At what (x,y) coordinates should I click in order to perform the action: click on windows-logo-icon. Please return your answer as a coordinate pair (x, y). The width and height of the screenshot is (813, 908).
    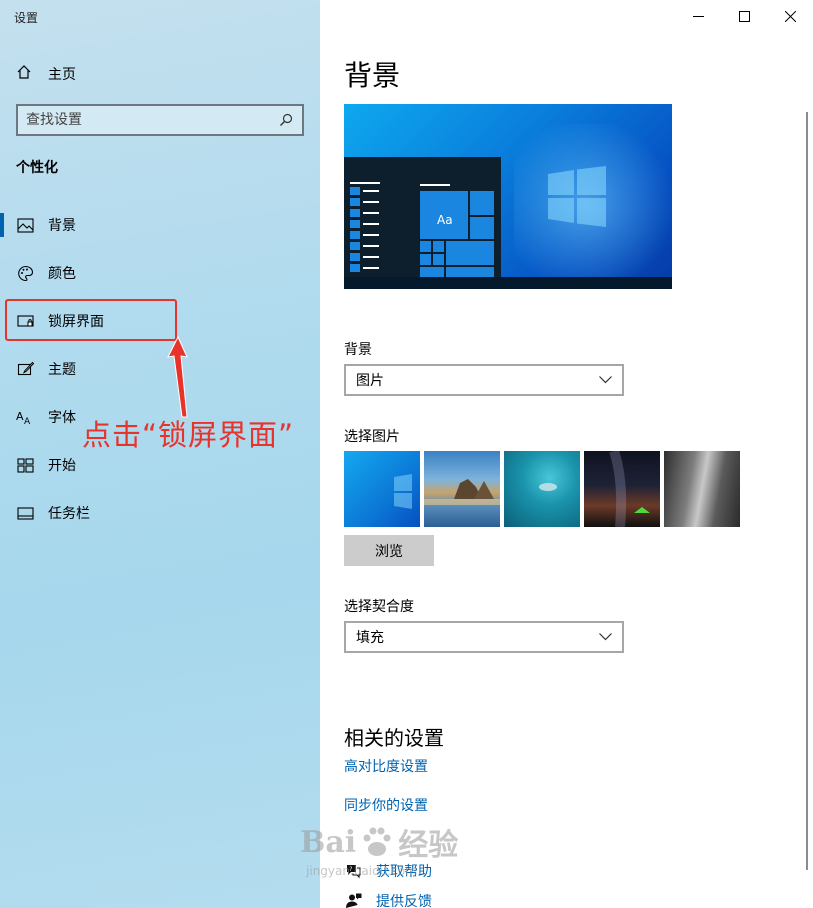
    Looking at the image, I should click on (577, 196).